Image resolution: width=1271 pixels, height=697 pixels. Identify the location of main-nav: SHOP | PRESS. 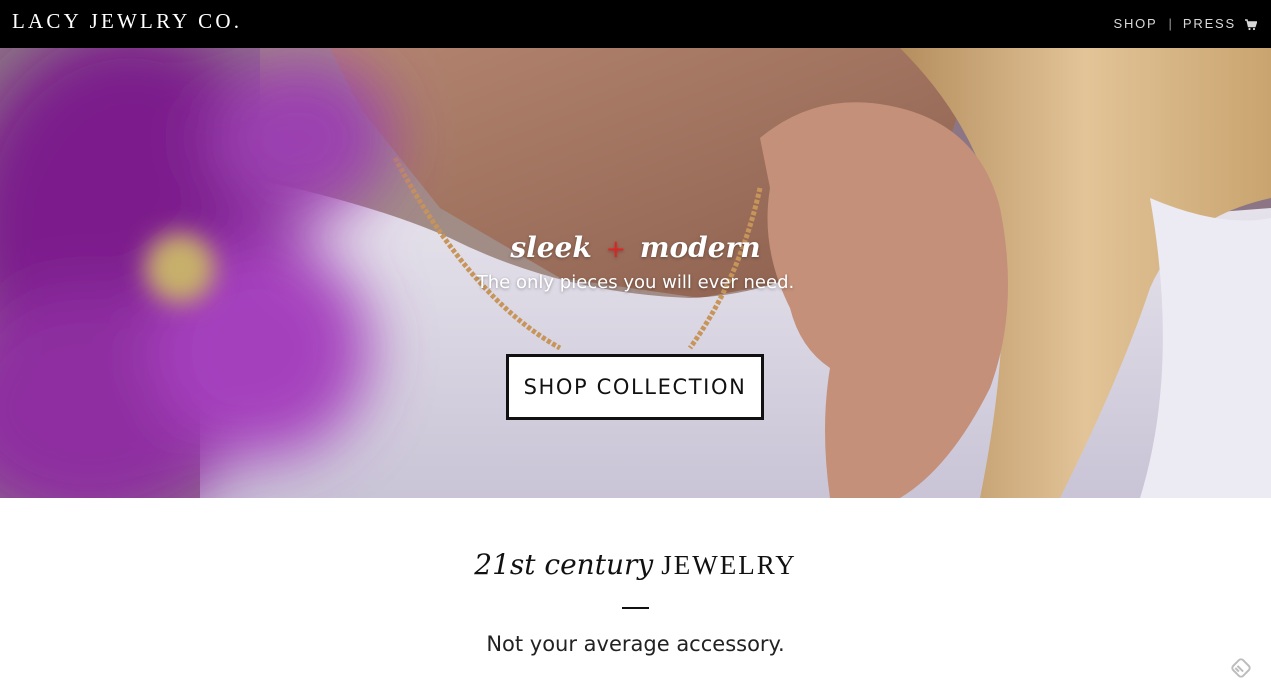
(1185, 23).